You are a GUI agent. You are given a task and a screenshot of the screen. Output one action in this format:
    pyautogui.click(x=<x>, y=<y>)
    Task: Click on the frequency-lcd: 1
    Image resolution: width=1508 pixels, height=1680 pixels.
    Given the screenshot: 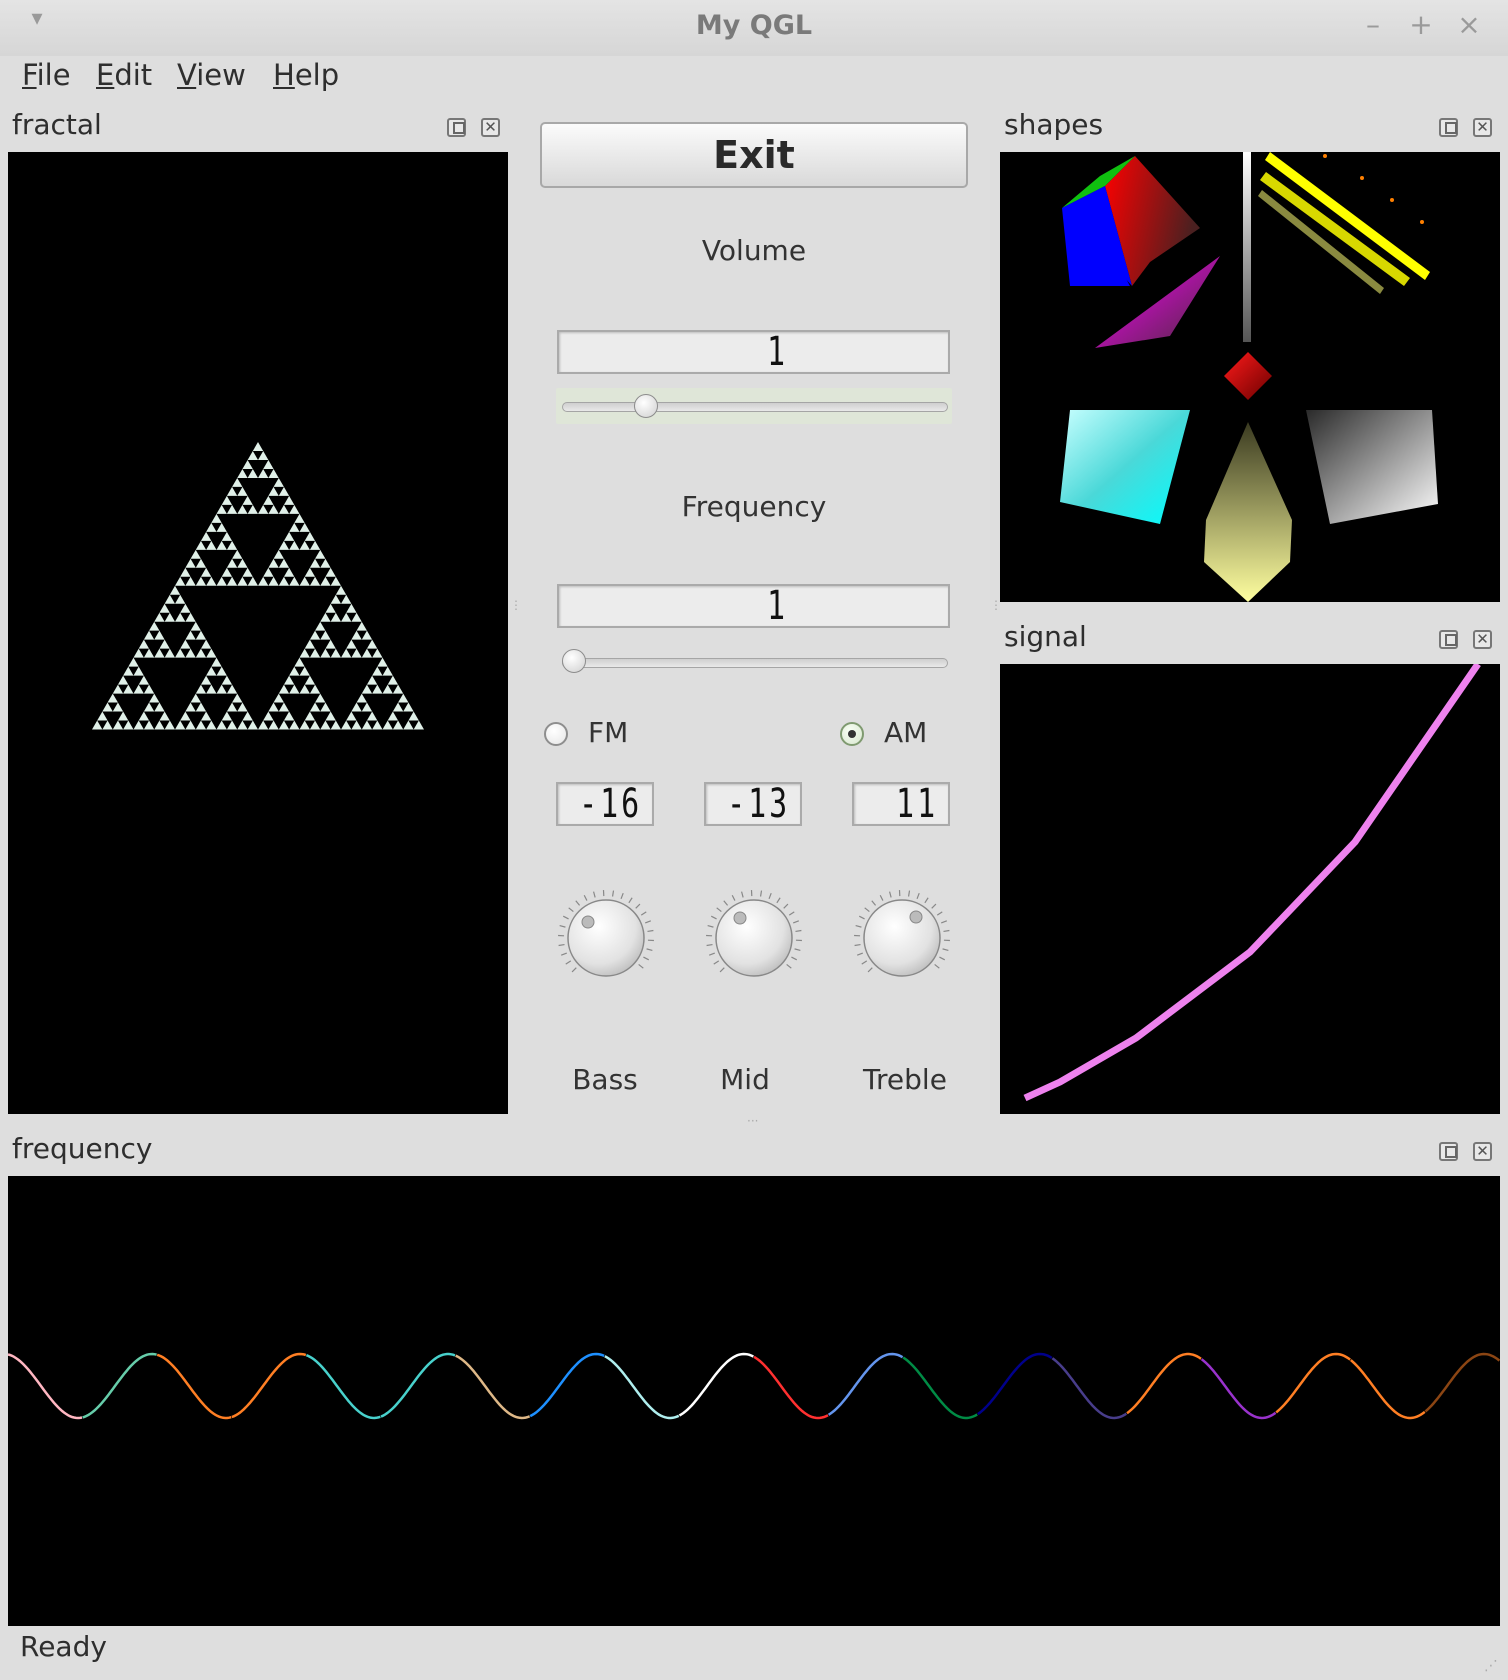 What is the action you would take?
    pyautogui.click(x=753, y=606)
    